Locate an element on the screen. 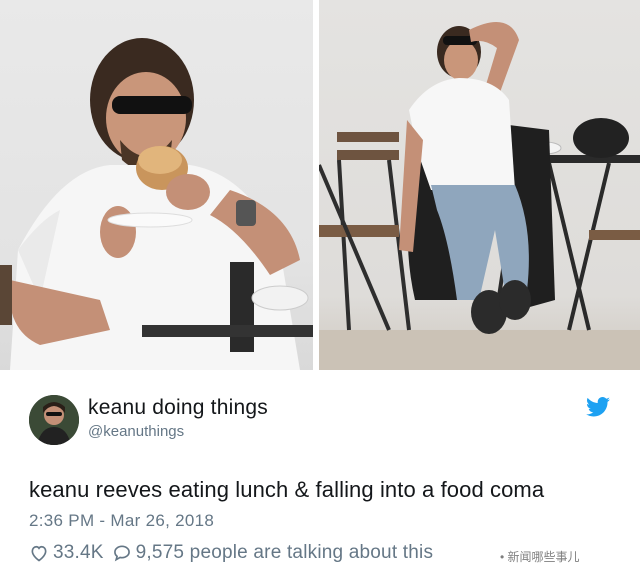 The width and height of the screenshot is (640, 566). avatar is located at coordinates (54, 420).